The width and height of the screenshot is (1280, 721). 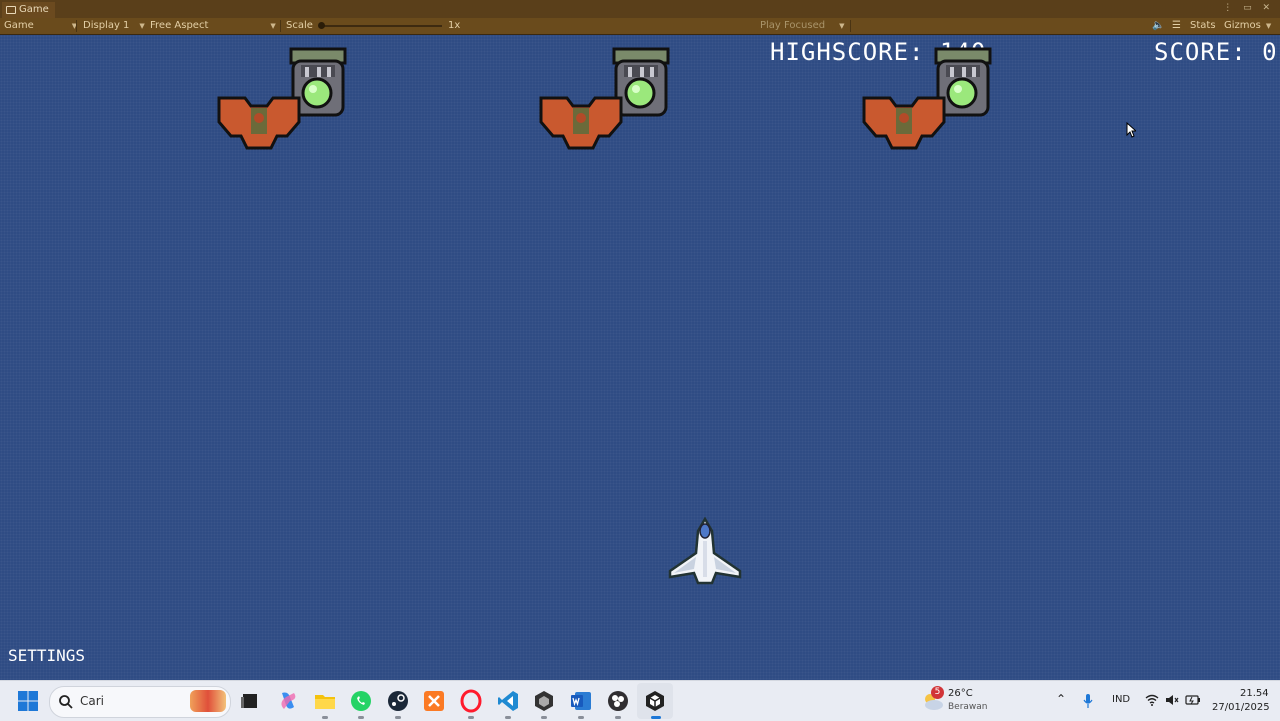 I want to click on game-tab: Game, so click(x=28, y=10).